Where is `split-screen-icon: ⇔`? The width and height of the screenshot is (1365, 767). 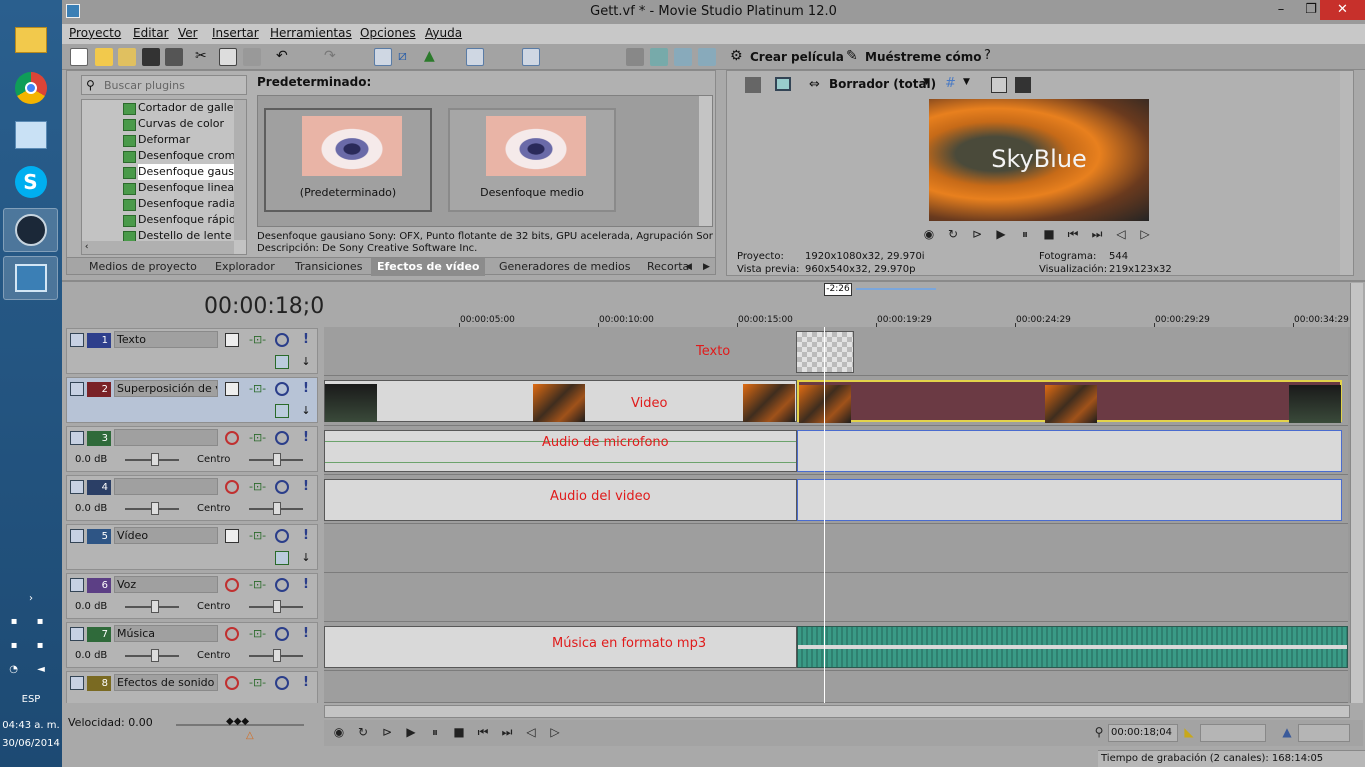
split-screen-icon: ⇔ is located at coordinates (814, 84).